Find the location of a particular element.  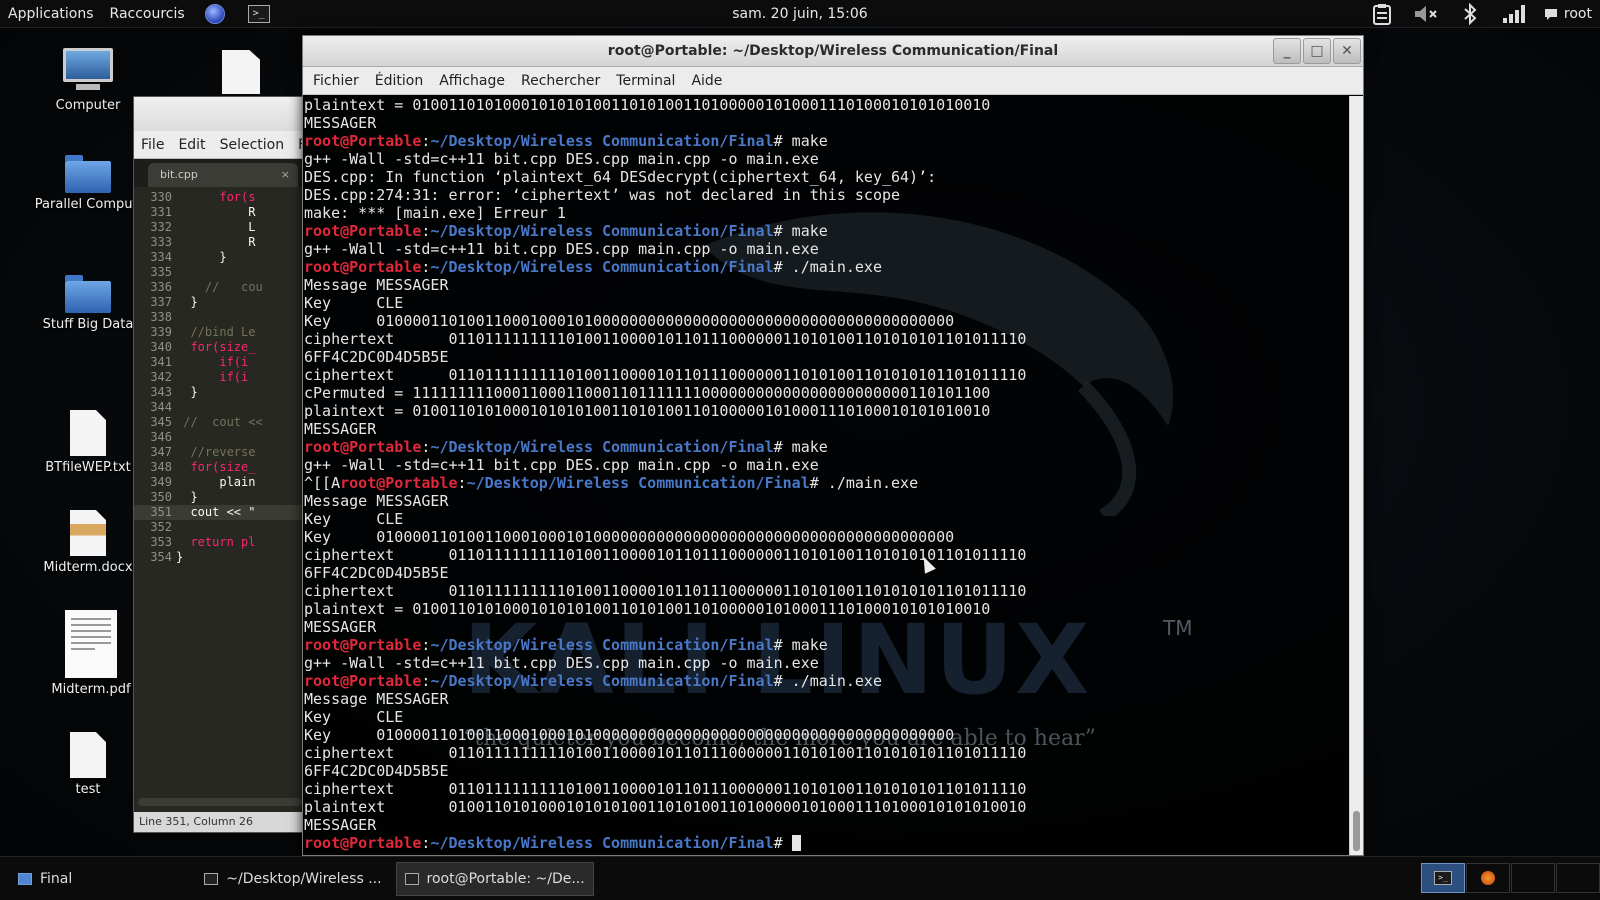

close-icon: × is located at coordinates (285, 174).